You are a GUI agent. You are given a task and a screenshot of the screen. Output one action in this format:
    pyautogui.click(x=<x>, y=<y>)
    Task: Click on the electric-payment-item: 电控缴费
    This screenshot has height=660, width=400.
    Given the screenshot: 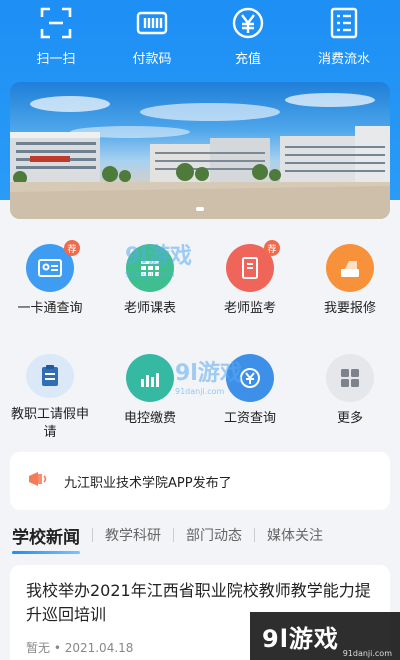 What is the action you would take?
    pyautogui.click(x=150, y=392)
    